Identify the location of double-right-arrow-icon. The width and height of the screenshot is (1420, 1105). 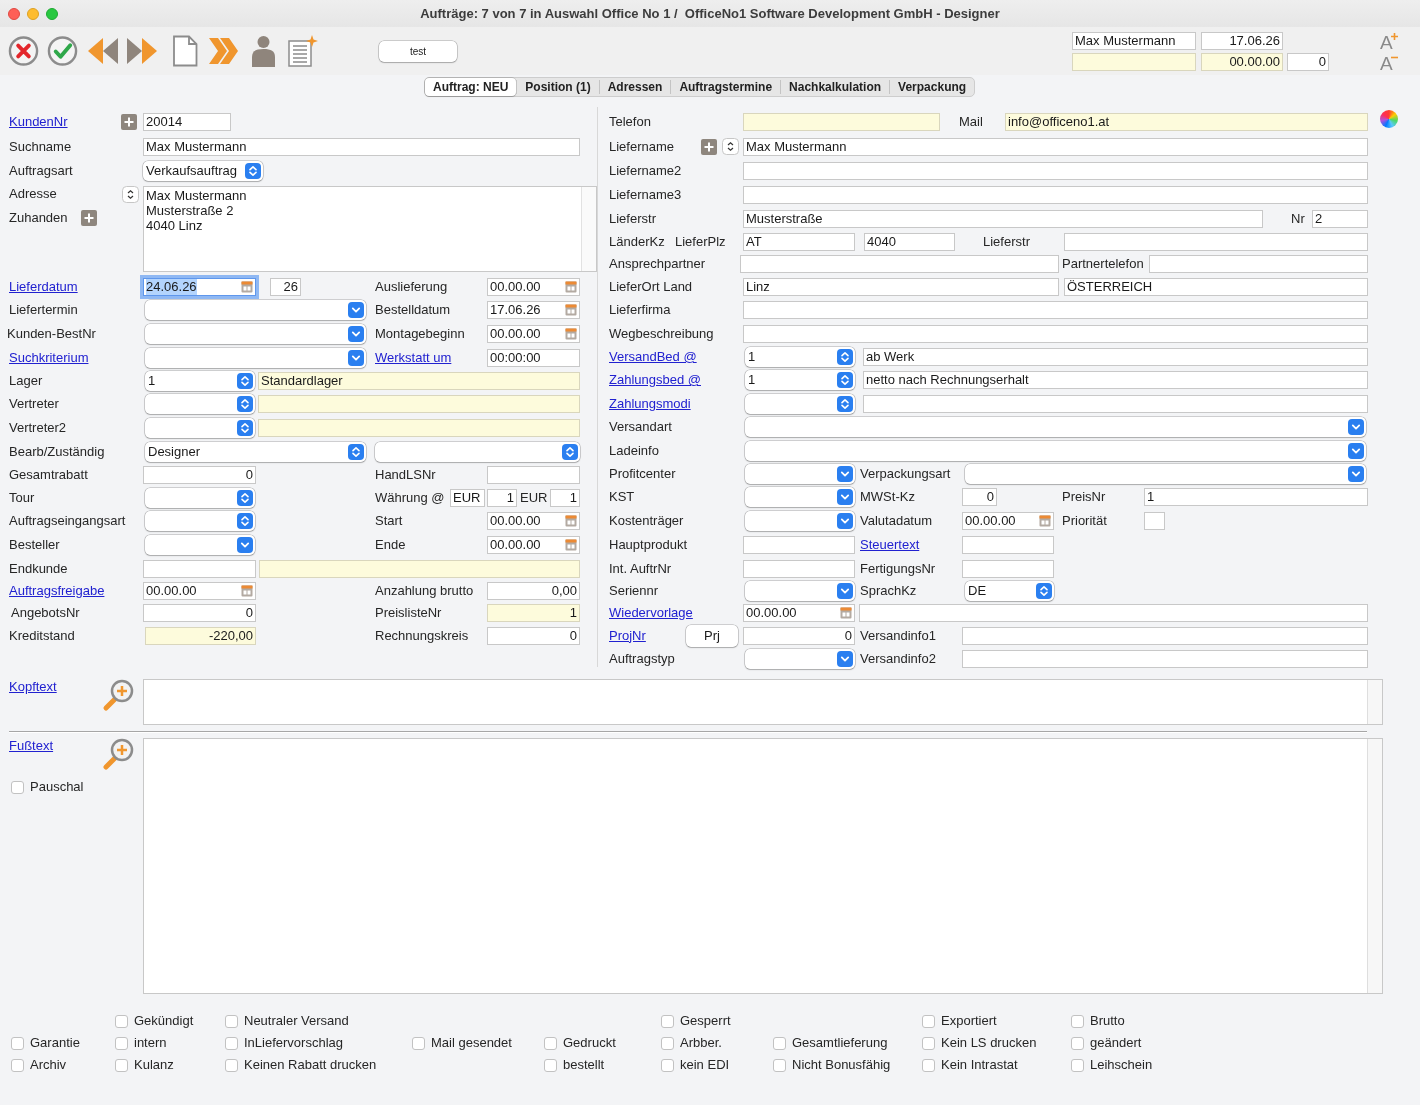
(141, 51).